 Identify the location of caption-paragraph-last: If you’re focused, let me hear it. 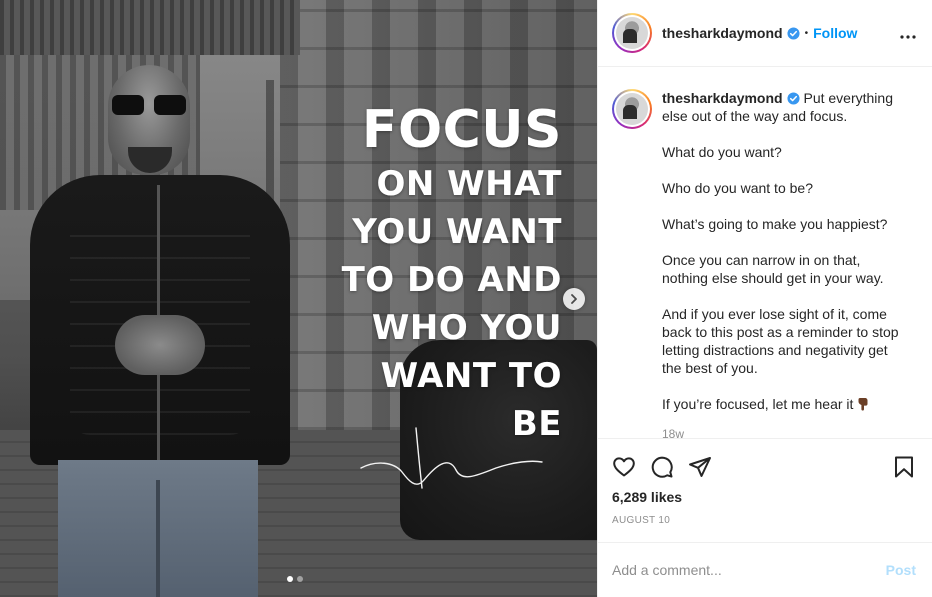
(784, 404).